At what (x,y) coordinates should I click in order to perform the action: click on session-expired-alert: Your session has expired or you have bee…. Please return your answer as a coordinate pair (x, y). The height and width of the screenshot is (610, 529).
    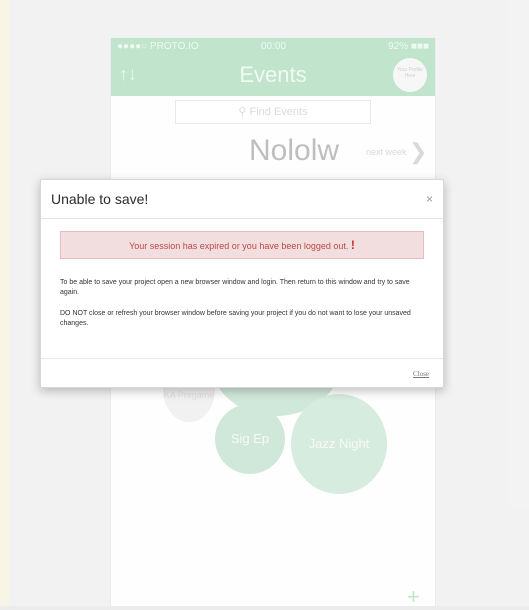
    Looking at the image, I should click on (242, 245).